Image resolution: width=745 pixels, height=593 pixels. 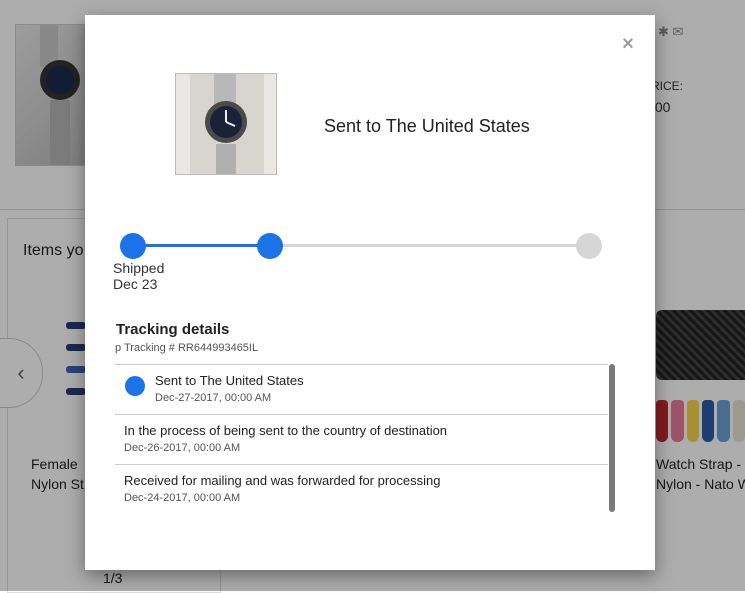 I want to click on tracking-event-date: Dec-27-2017, 00:00 AM, so click(x=213, y=398).